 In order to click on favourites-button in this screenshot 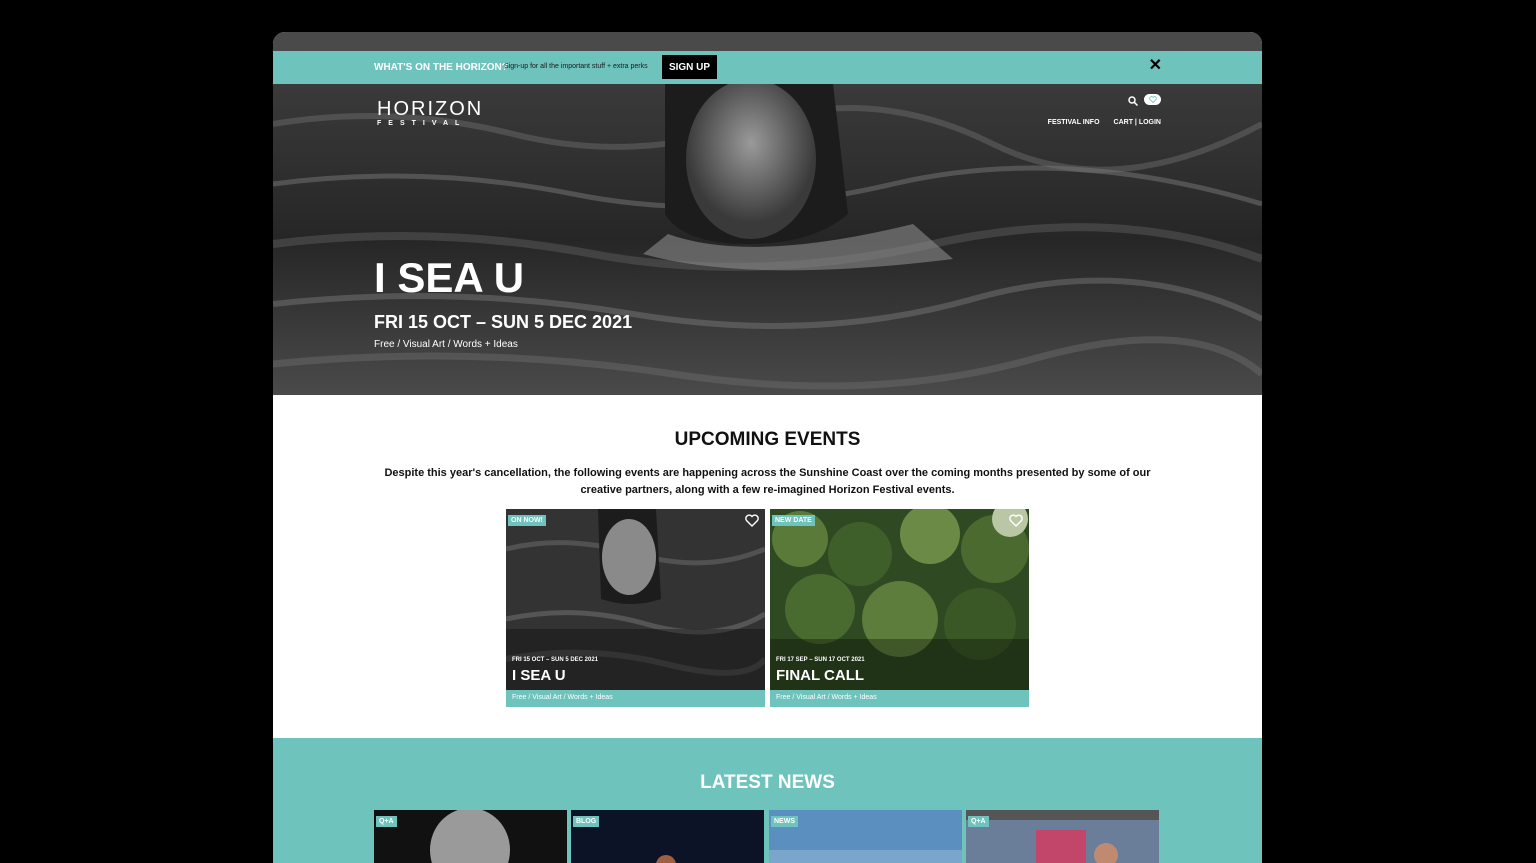, I will do `click(1152, 99)`.